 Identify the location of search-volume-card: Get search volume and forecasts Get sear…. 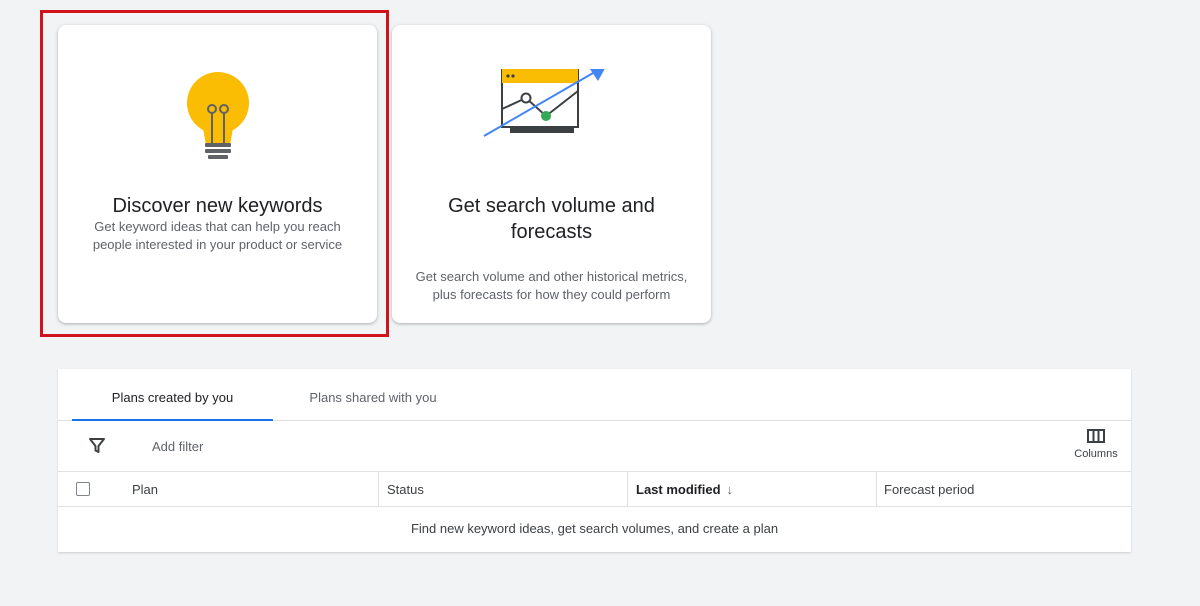
(551, 174).